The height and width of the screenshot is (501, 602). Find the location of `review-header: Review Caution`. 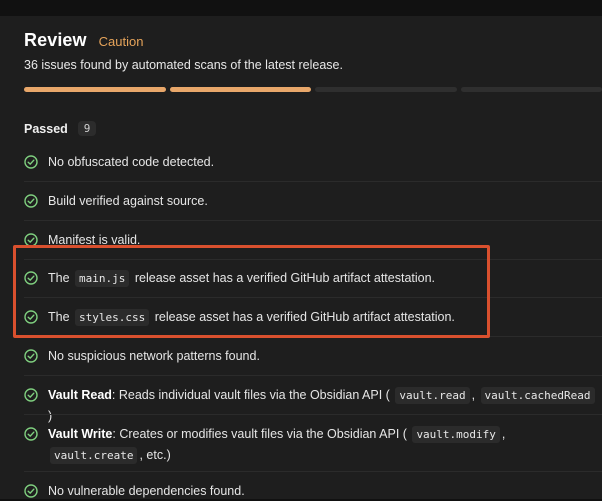

review-header: Review Caution is located at coordinates (83, 40).